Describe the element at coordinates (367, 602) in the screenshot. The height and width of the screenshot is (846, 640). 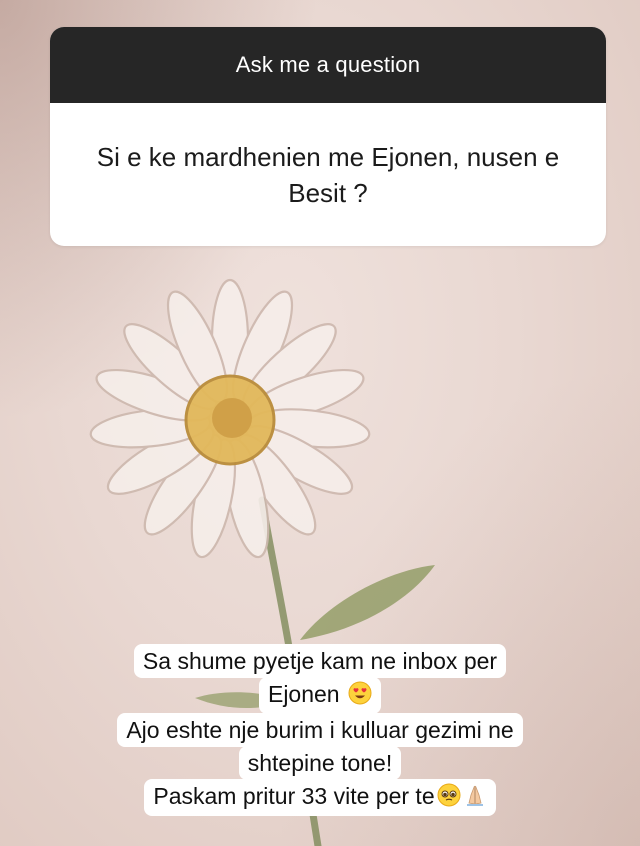
I see `flower-leaf-right` at that location.